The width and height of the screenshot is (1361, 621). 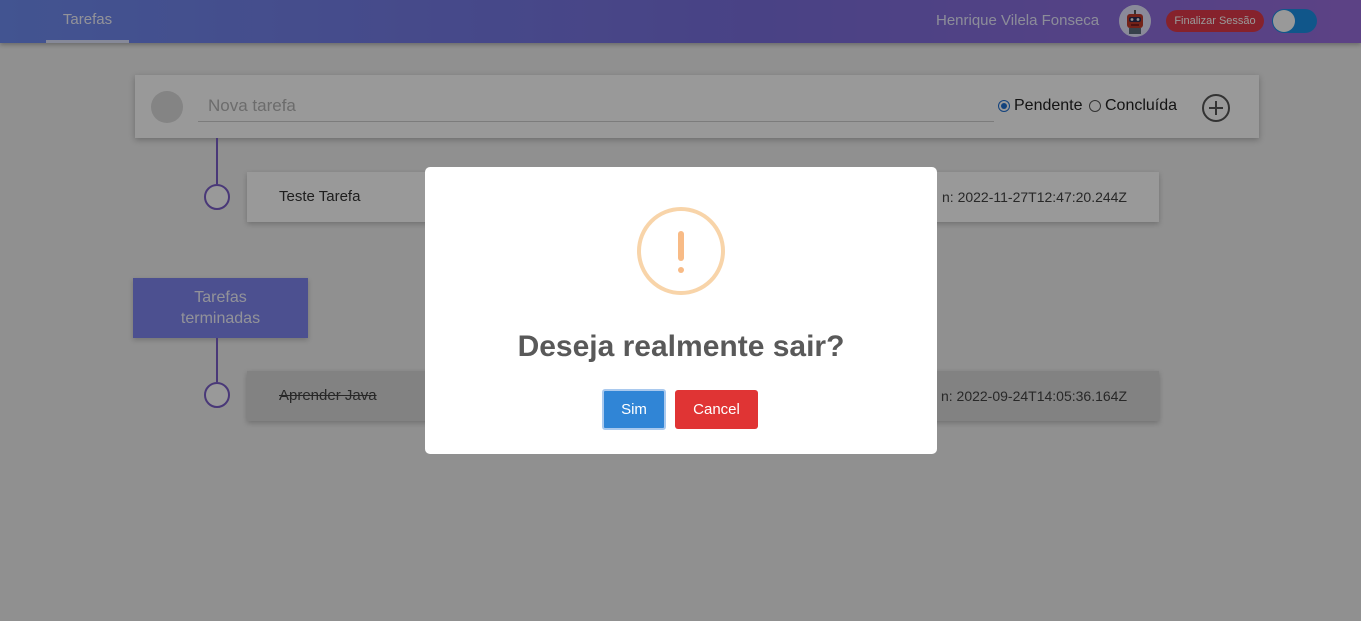 I want to click on warning-icon, so click(x=681, y=251).